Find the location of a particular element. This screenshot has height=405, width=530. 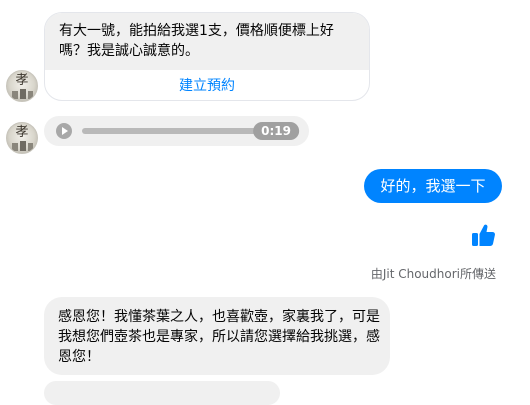

sent-by-indicator: 由Jit Choudhori所傳送 is located at coordinates (433, 274).